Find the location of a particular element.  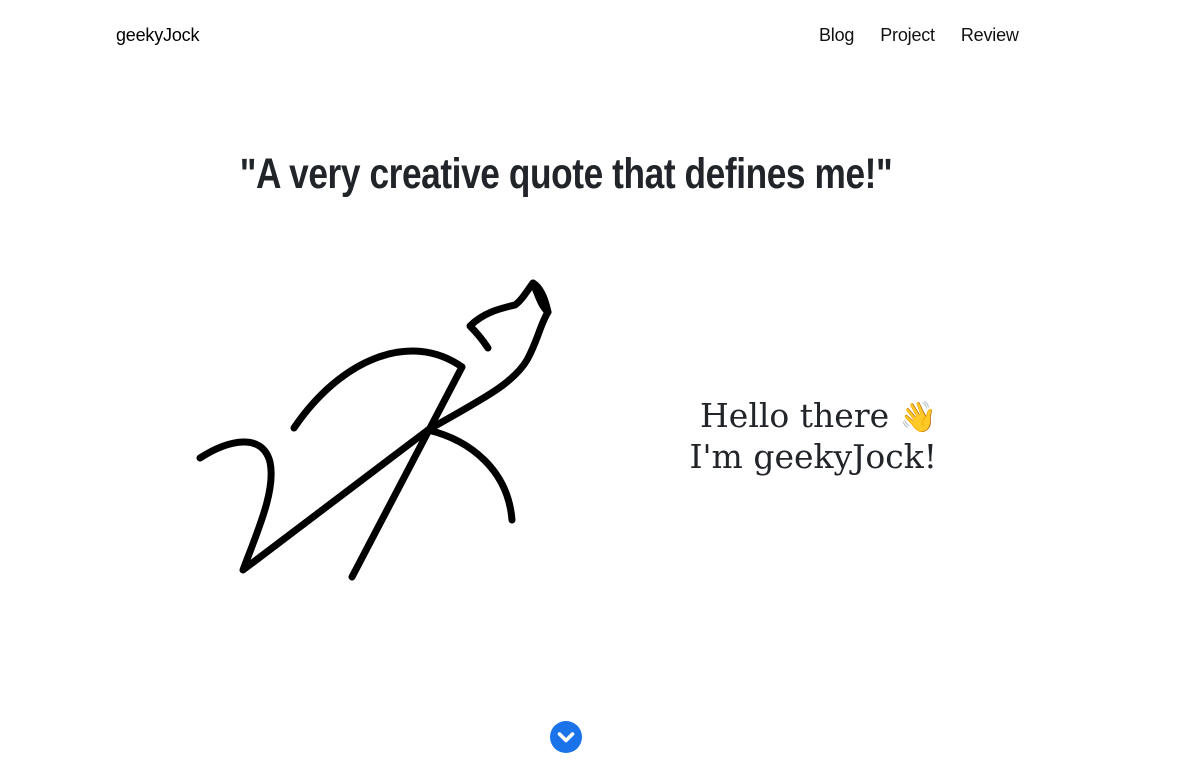

greeting: Hello there 👋 I'm geekyJock! is located at coordinates (798, 436).